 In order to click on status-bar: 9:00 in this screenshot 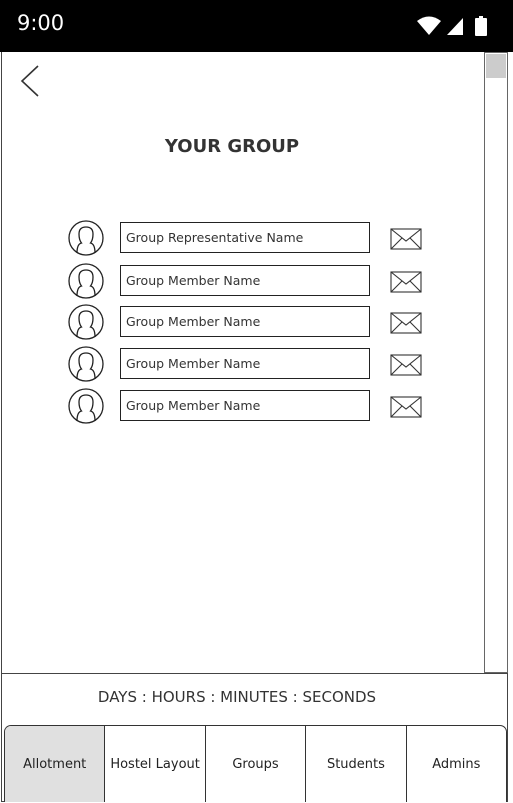, I will do `click(256, 26)`.